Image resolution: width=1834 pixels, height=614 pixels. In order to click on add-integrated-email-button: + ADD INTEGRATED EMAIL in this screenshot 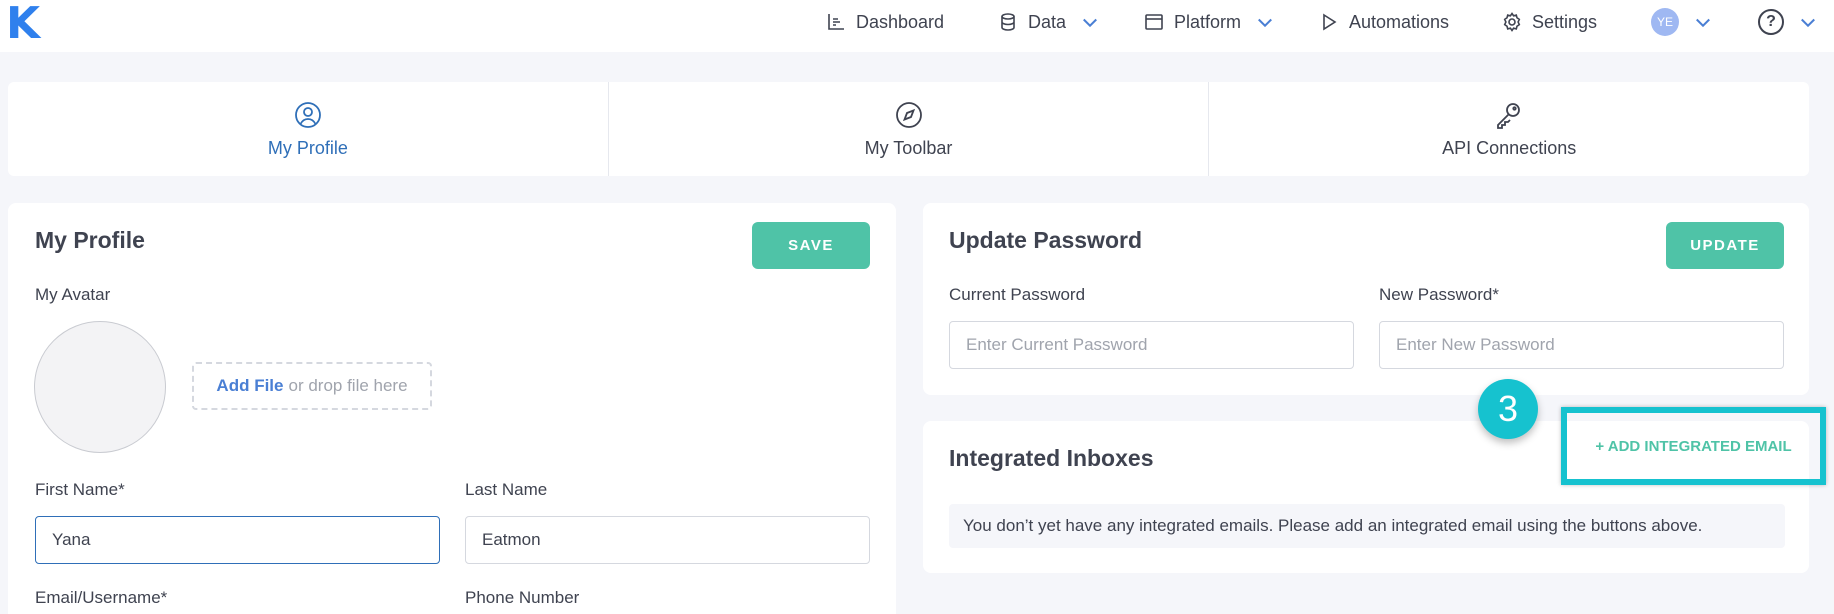, I will do `click(1693, 446)`.